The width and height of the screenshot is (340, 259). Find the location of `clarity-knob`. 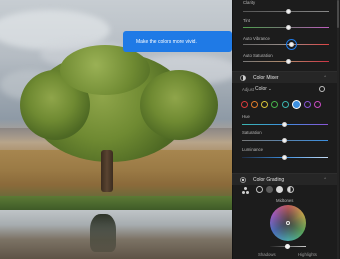

clarity-knob is located at coordinates (288, 11).